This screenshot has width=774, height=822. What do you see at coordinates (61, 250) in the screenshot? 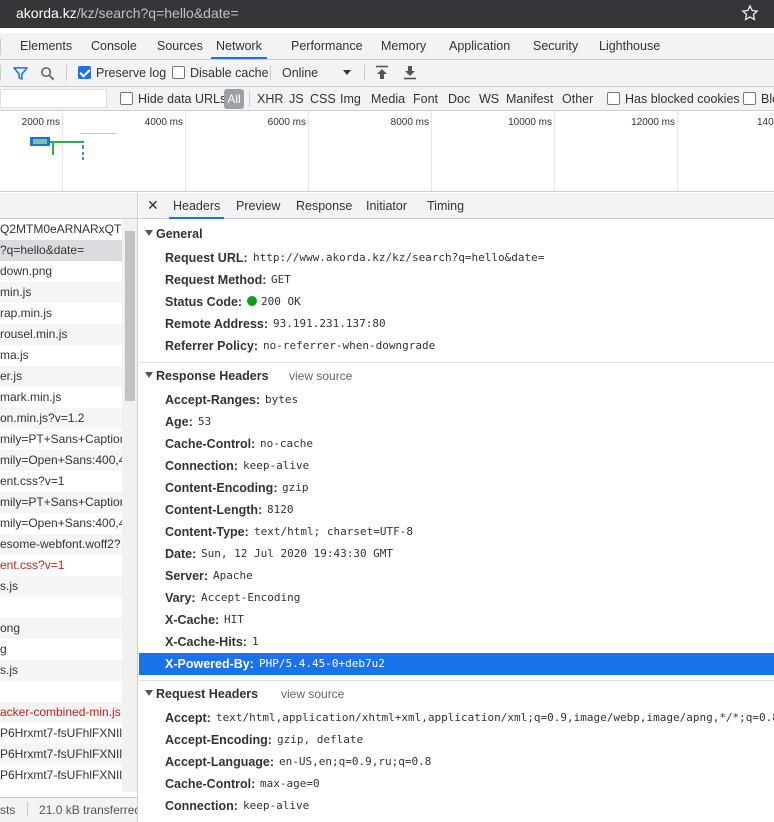
I see `request-row: ?q=hello&date=` at bounding box center [61, 250].